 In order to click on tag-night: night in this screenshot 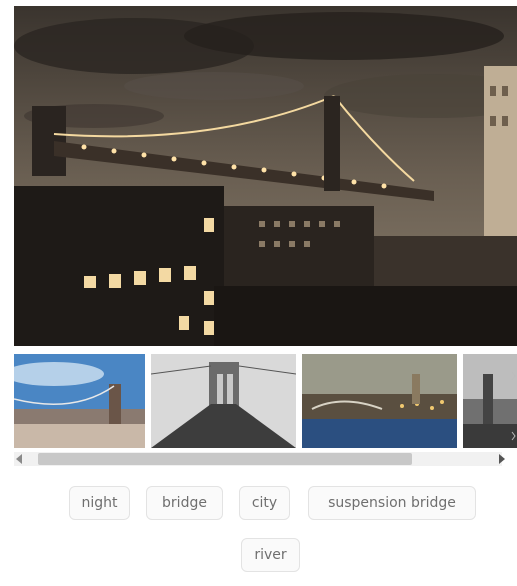, I will do `click(99, 503)`.